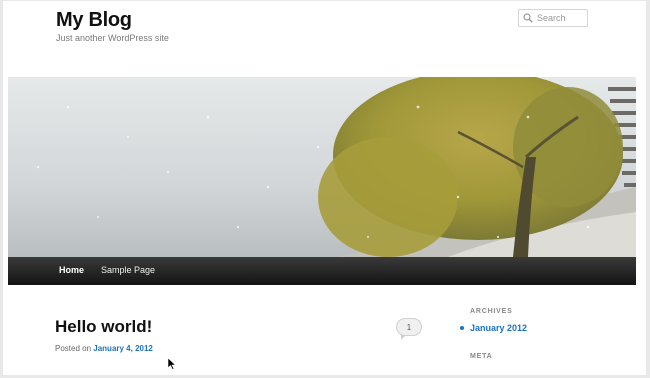  Describe the element at coordinates (71, 270) in the screenshot. I see `nav-item-home: Home` at that location.